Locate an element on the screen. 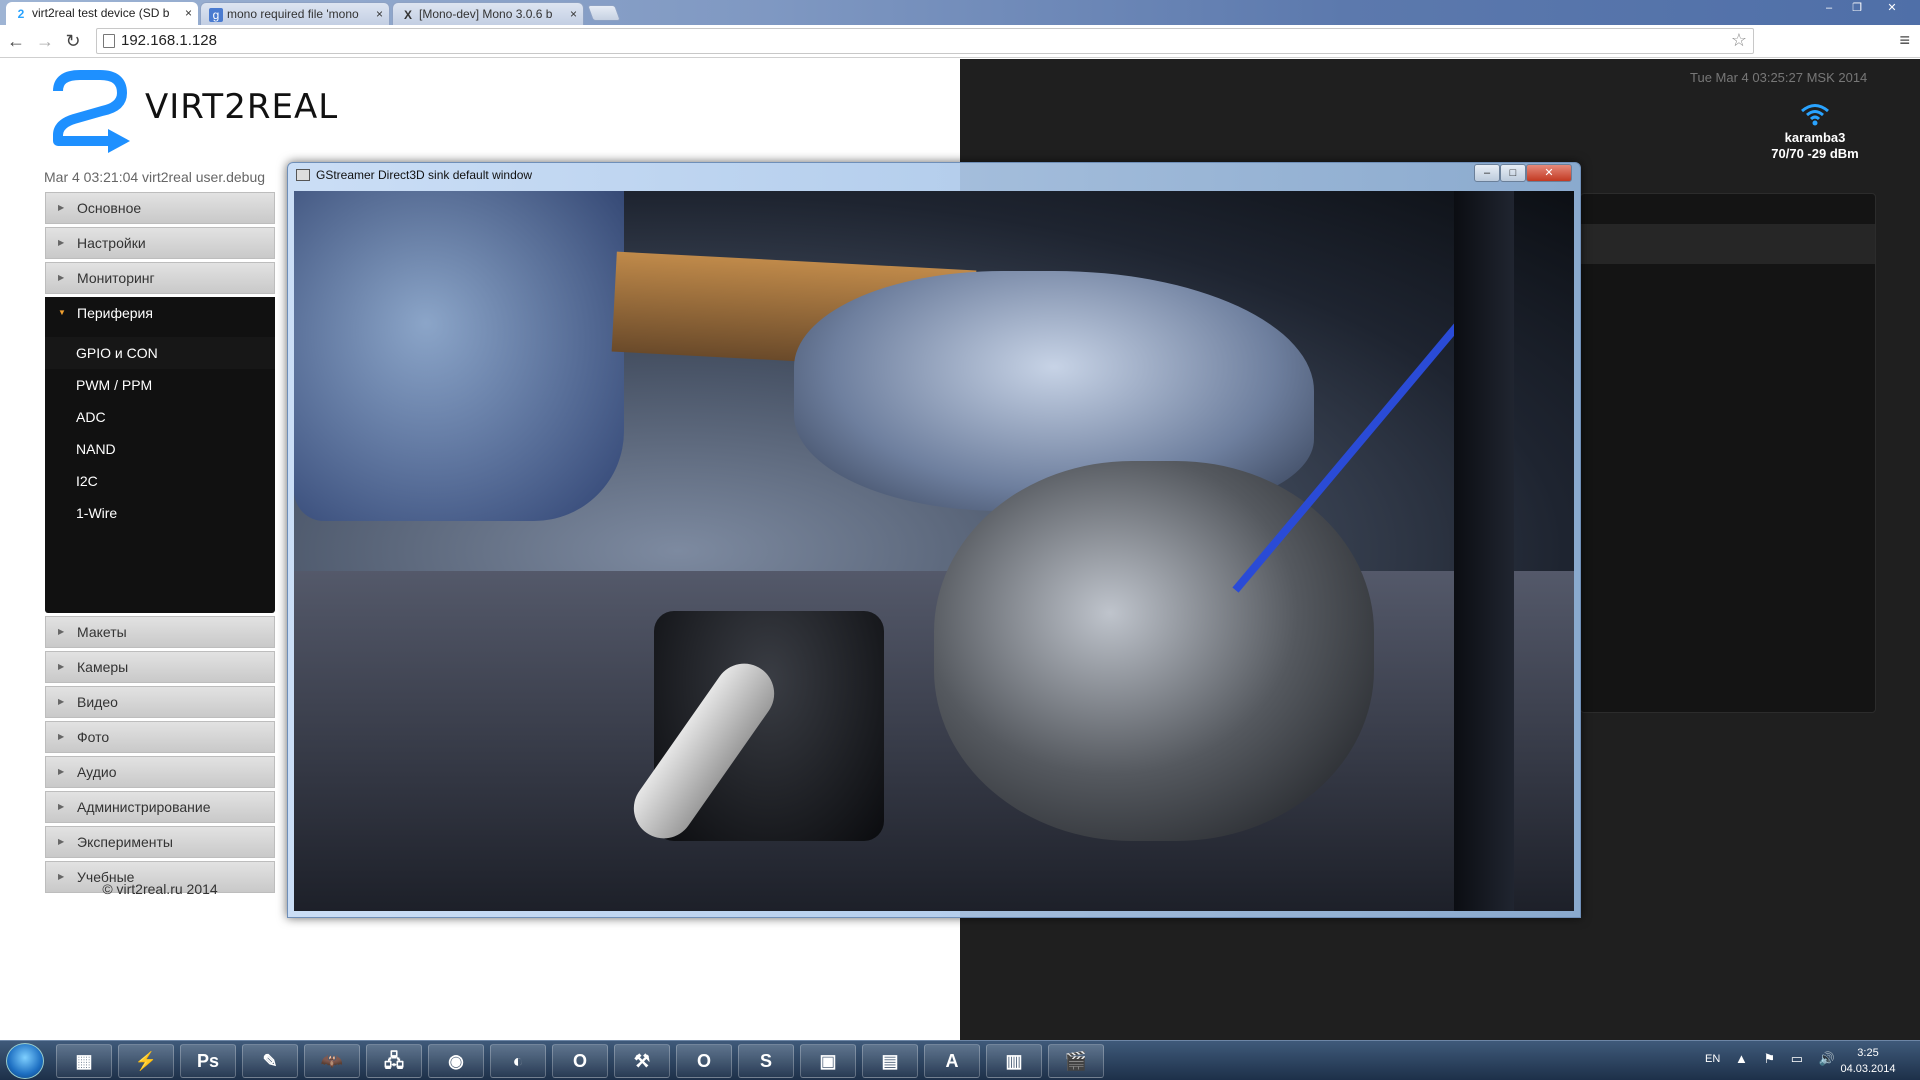 The image size is (1920, 1080). taskbar-opera-button: O is located at coordinates (580, 1061).